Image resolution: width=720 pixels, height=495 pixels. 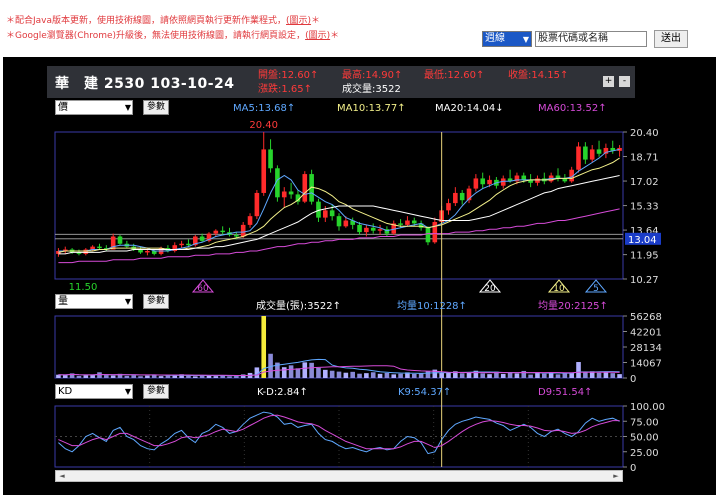 What do you see at coordinates (559, 289) in the screenshot?
I see `ma-period-marker-label: 10` at bounding box center [559, 289].